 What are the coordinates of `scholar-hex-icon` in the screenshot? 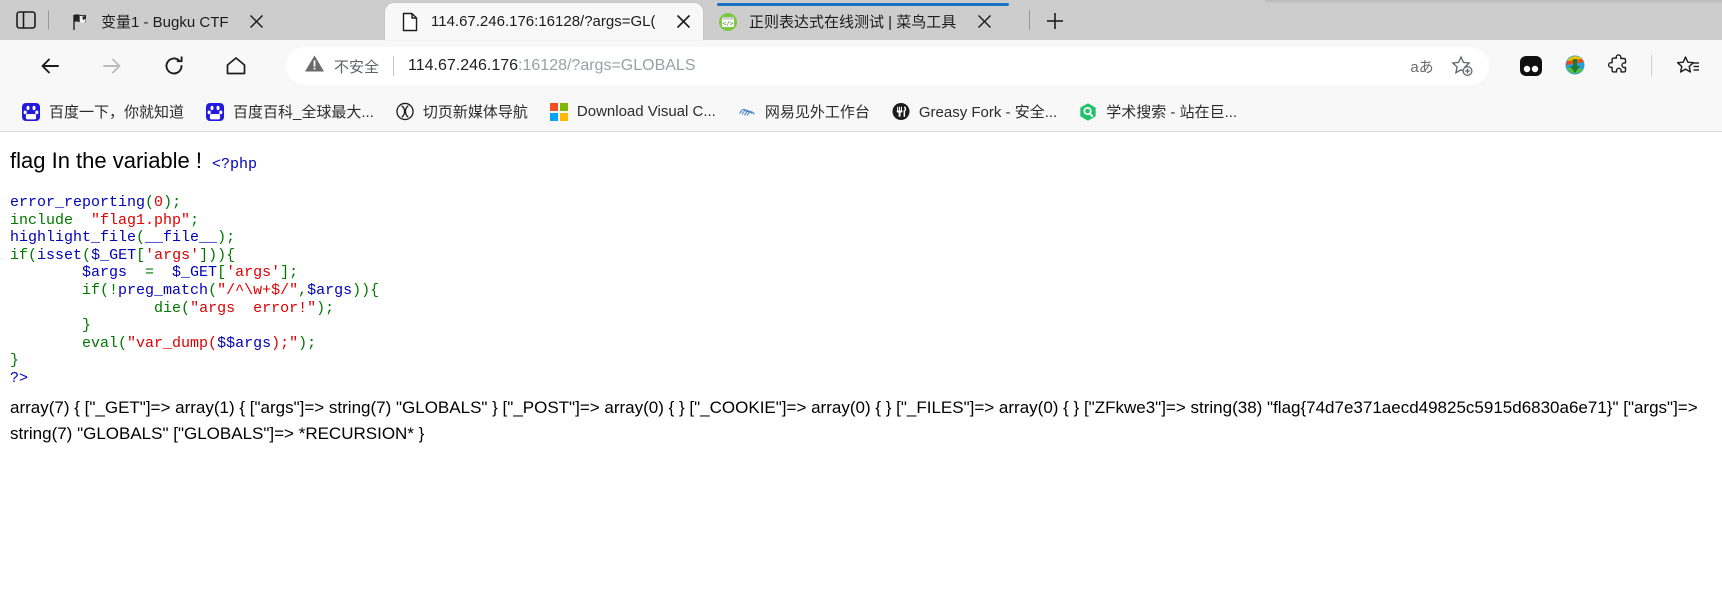 It's located at (1088, 111).